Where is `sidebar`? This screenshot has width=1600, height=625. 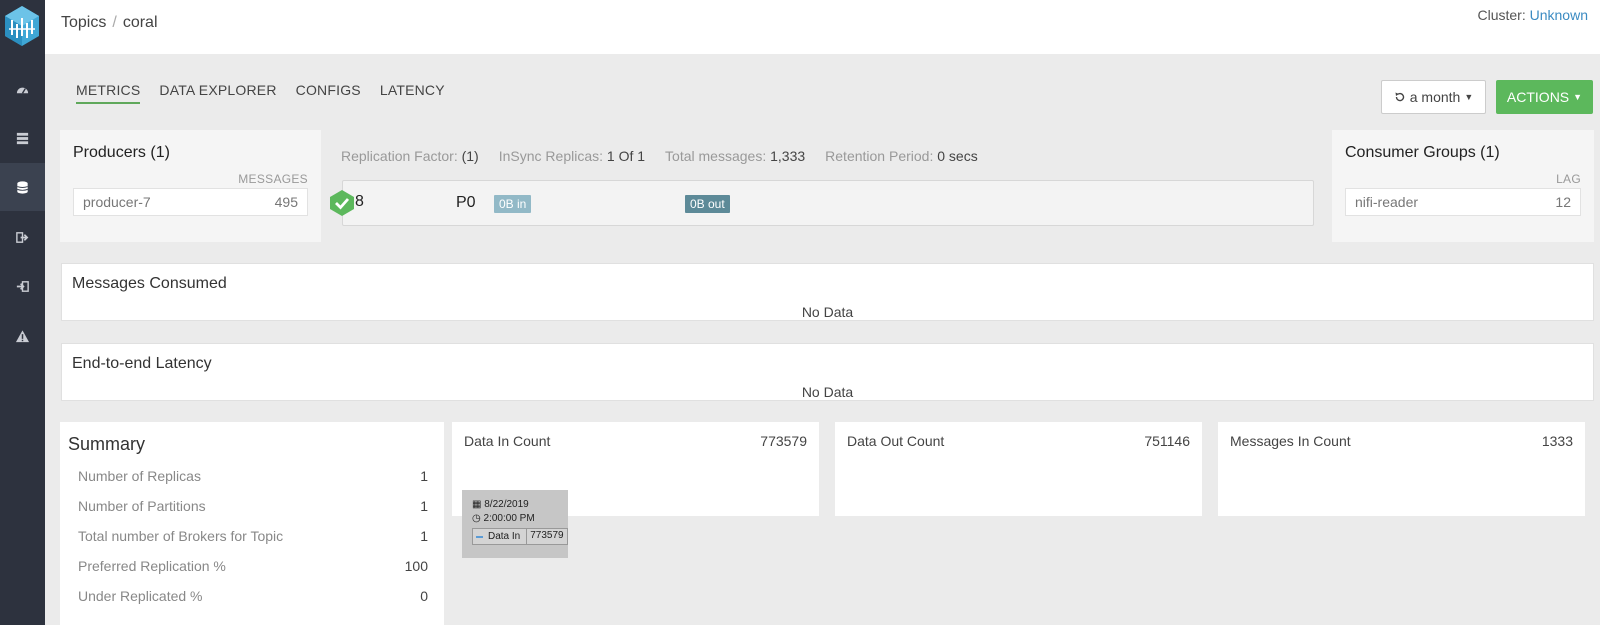
sidebar is located at coordinates (22, 312).